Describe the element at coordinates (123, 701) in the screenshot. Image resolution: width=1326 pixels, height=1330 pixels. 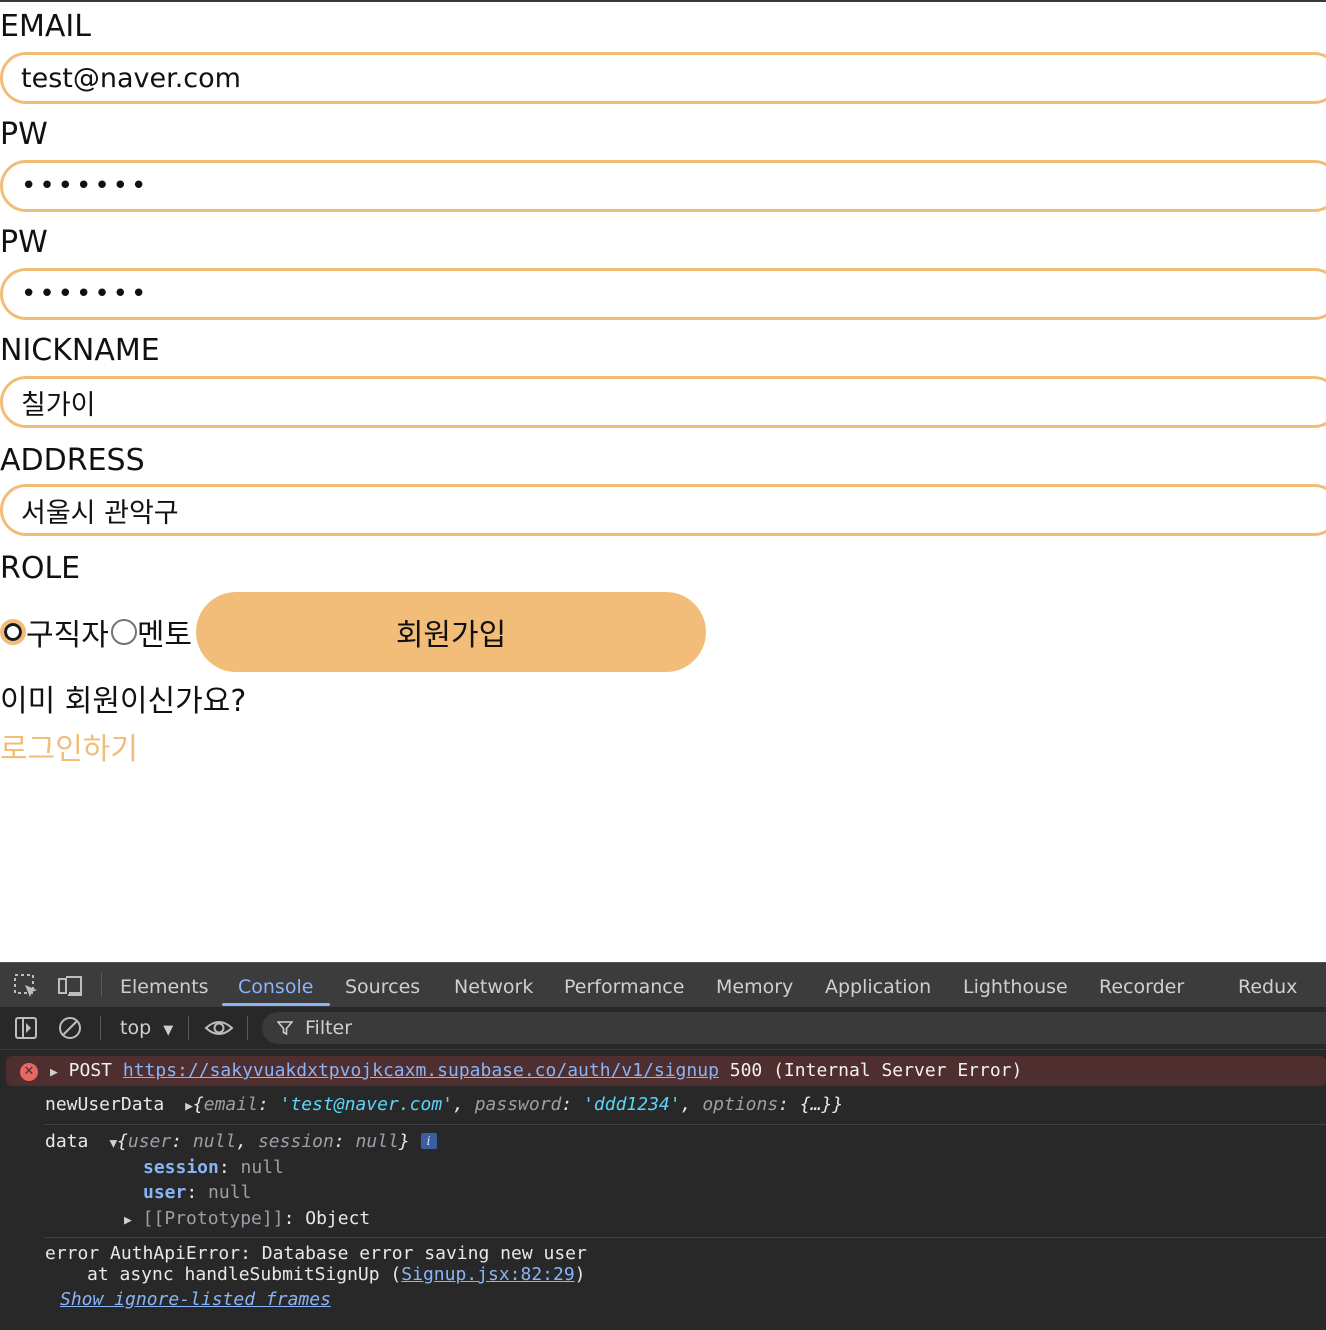
I see `already-member-text: 이미 회원이신가요?` at that location.